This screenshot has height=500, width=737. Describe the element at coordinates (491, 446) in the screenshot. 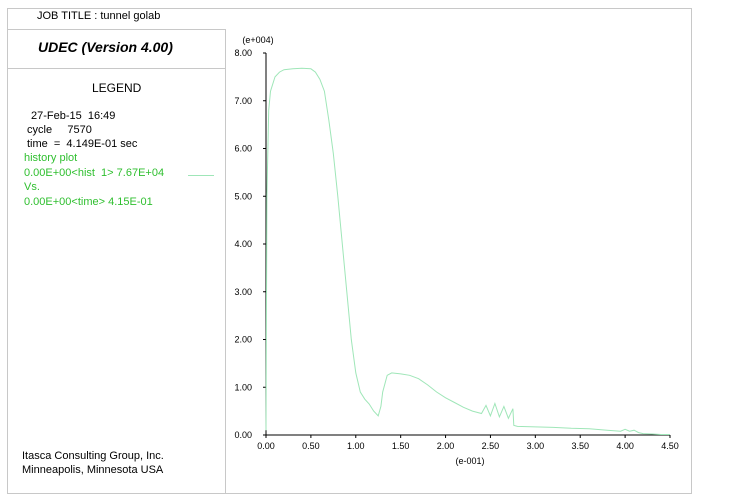

I see `x-tick-label: 2.50` at that location.